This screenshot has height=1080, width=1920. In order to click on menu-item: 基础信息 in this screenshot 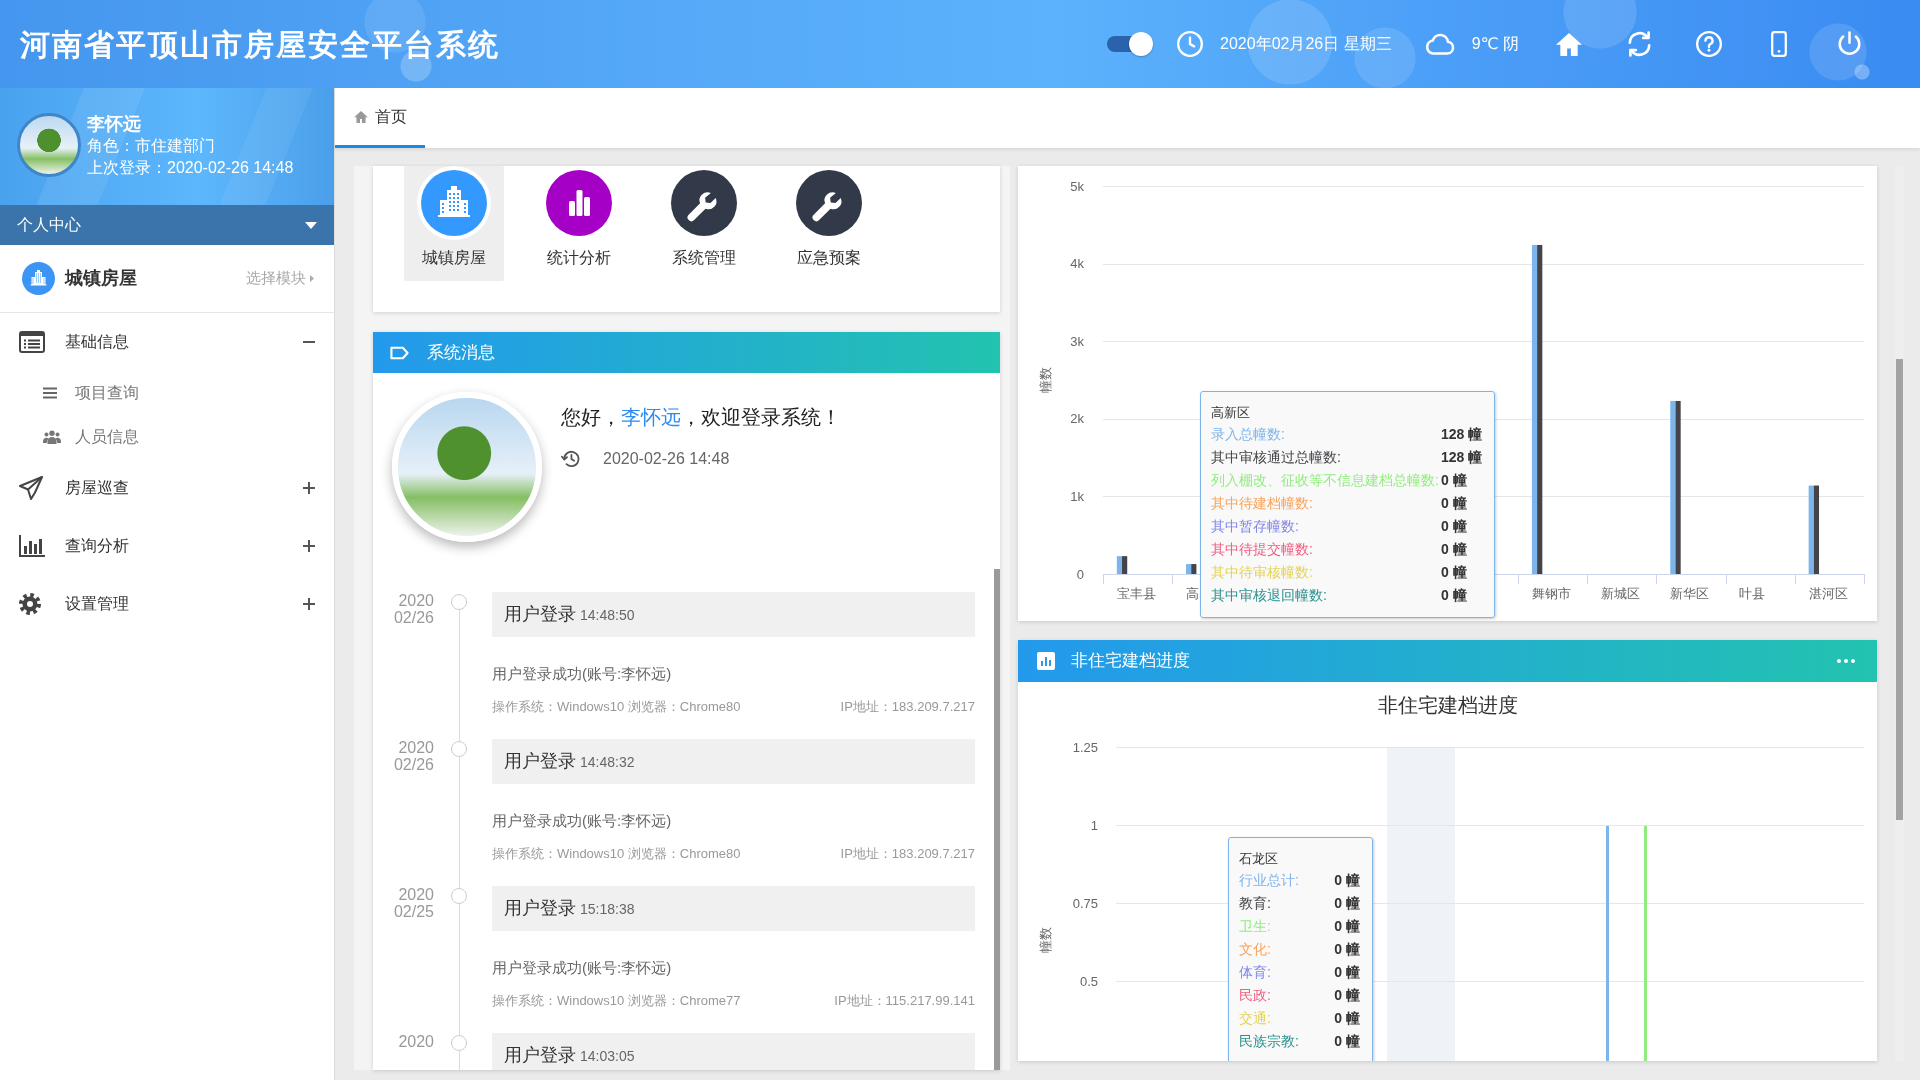, I will do `click(167, 342)`.